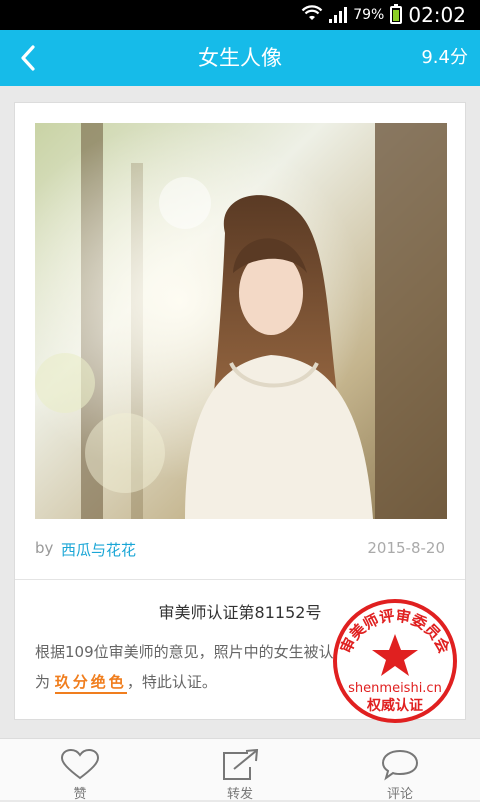 The width and height of the screenshot is (480, 802). What do you see at coordinates (98, 549) in the screenshot?
I see `author-link: 西瓜与花花` at bounding box center [98, 549].